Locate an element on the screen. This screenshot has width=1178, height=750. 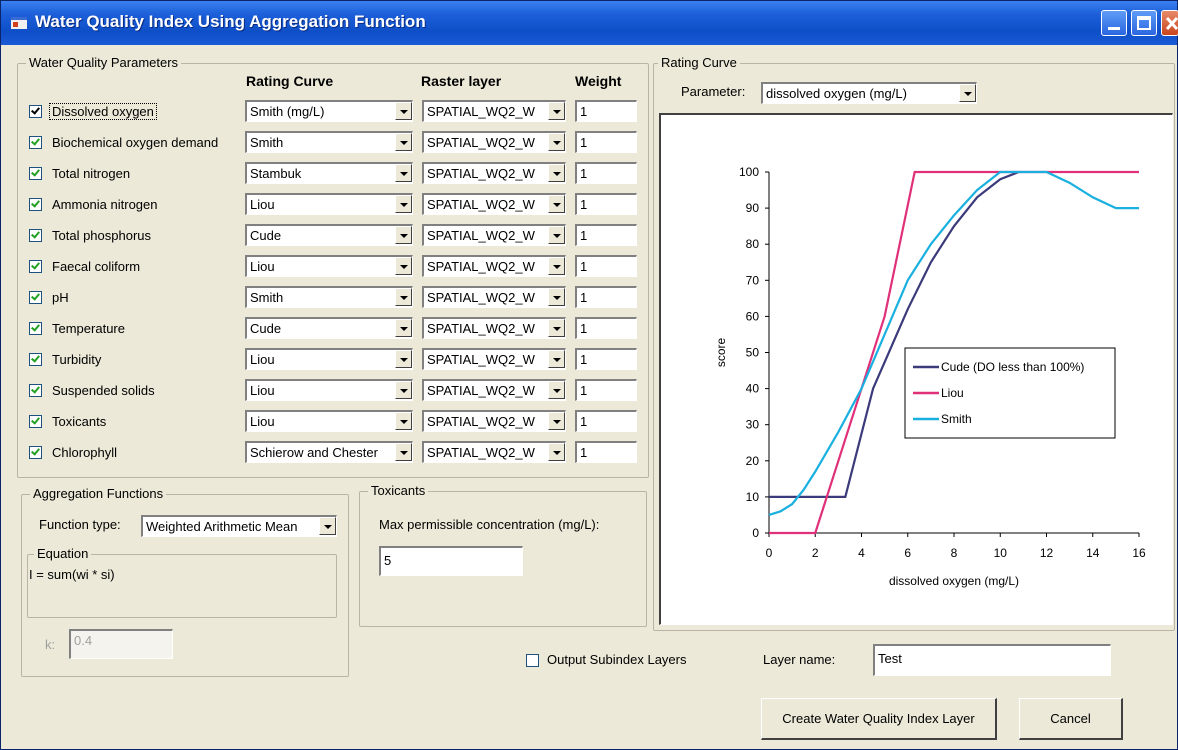
cancel-button: Cancel is located at coordinates (1071, 719).